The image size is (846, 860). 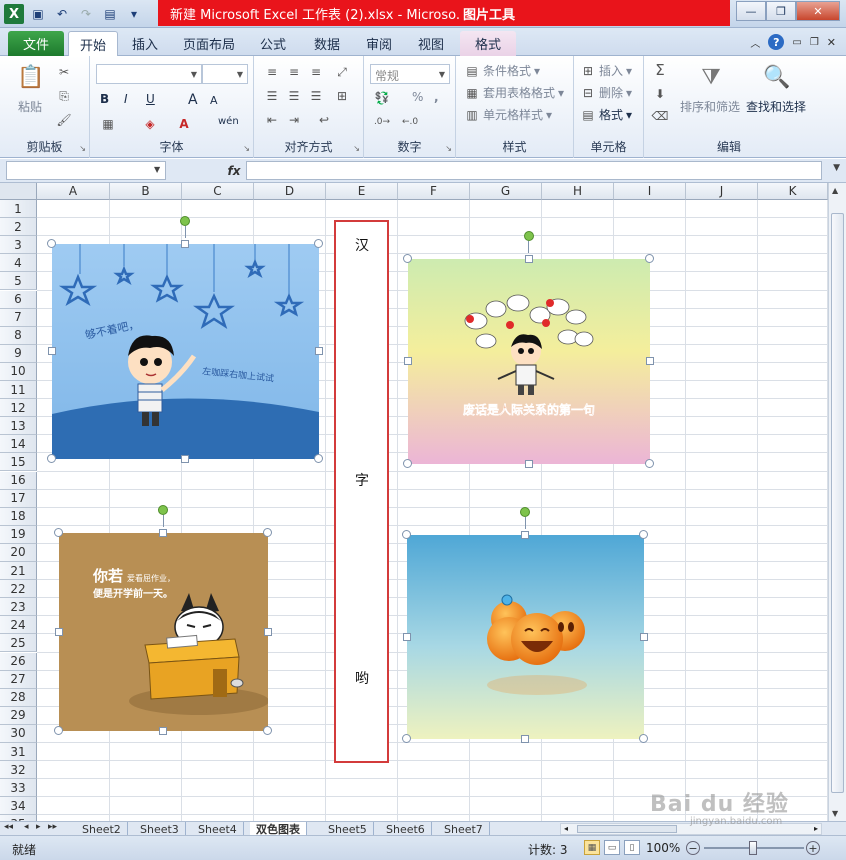 What do you see at coordinates (18, 426) in the screenshot?
I see `row-header: 13` at bounding box center [18, 426].